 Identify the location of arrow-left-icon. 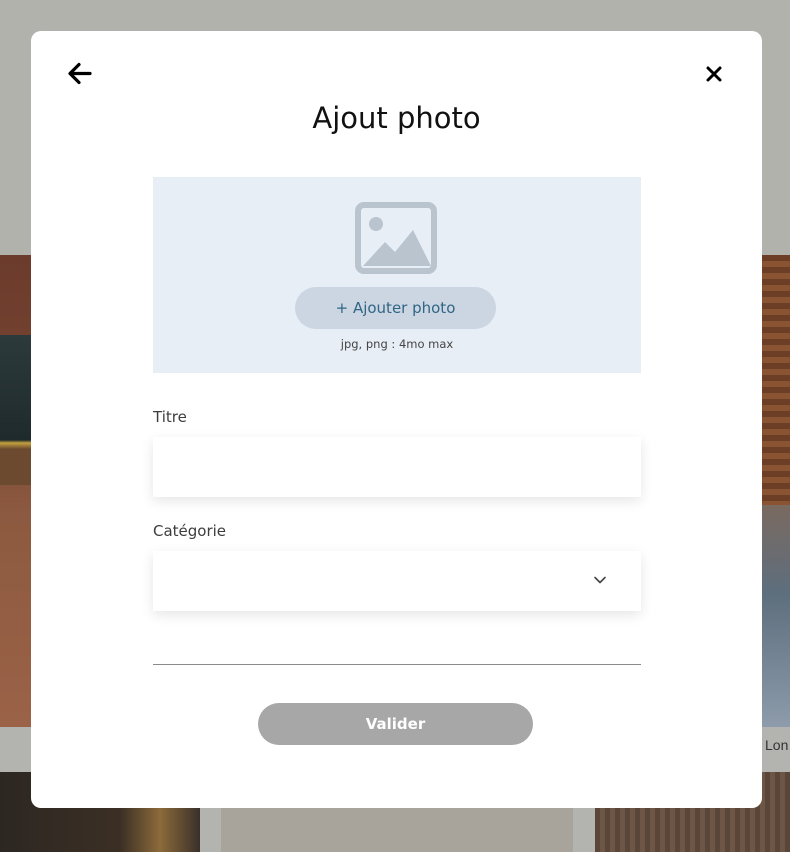
(80, 73).